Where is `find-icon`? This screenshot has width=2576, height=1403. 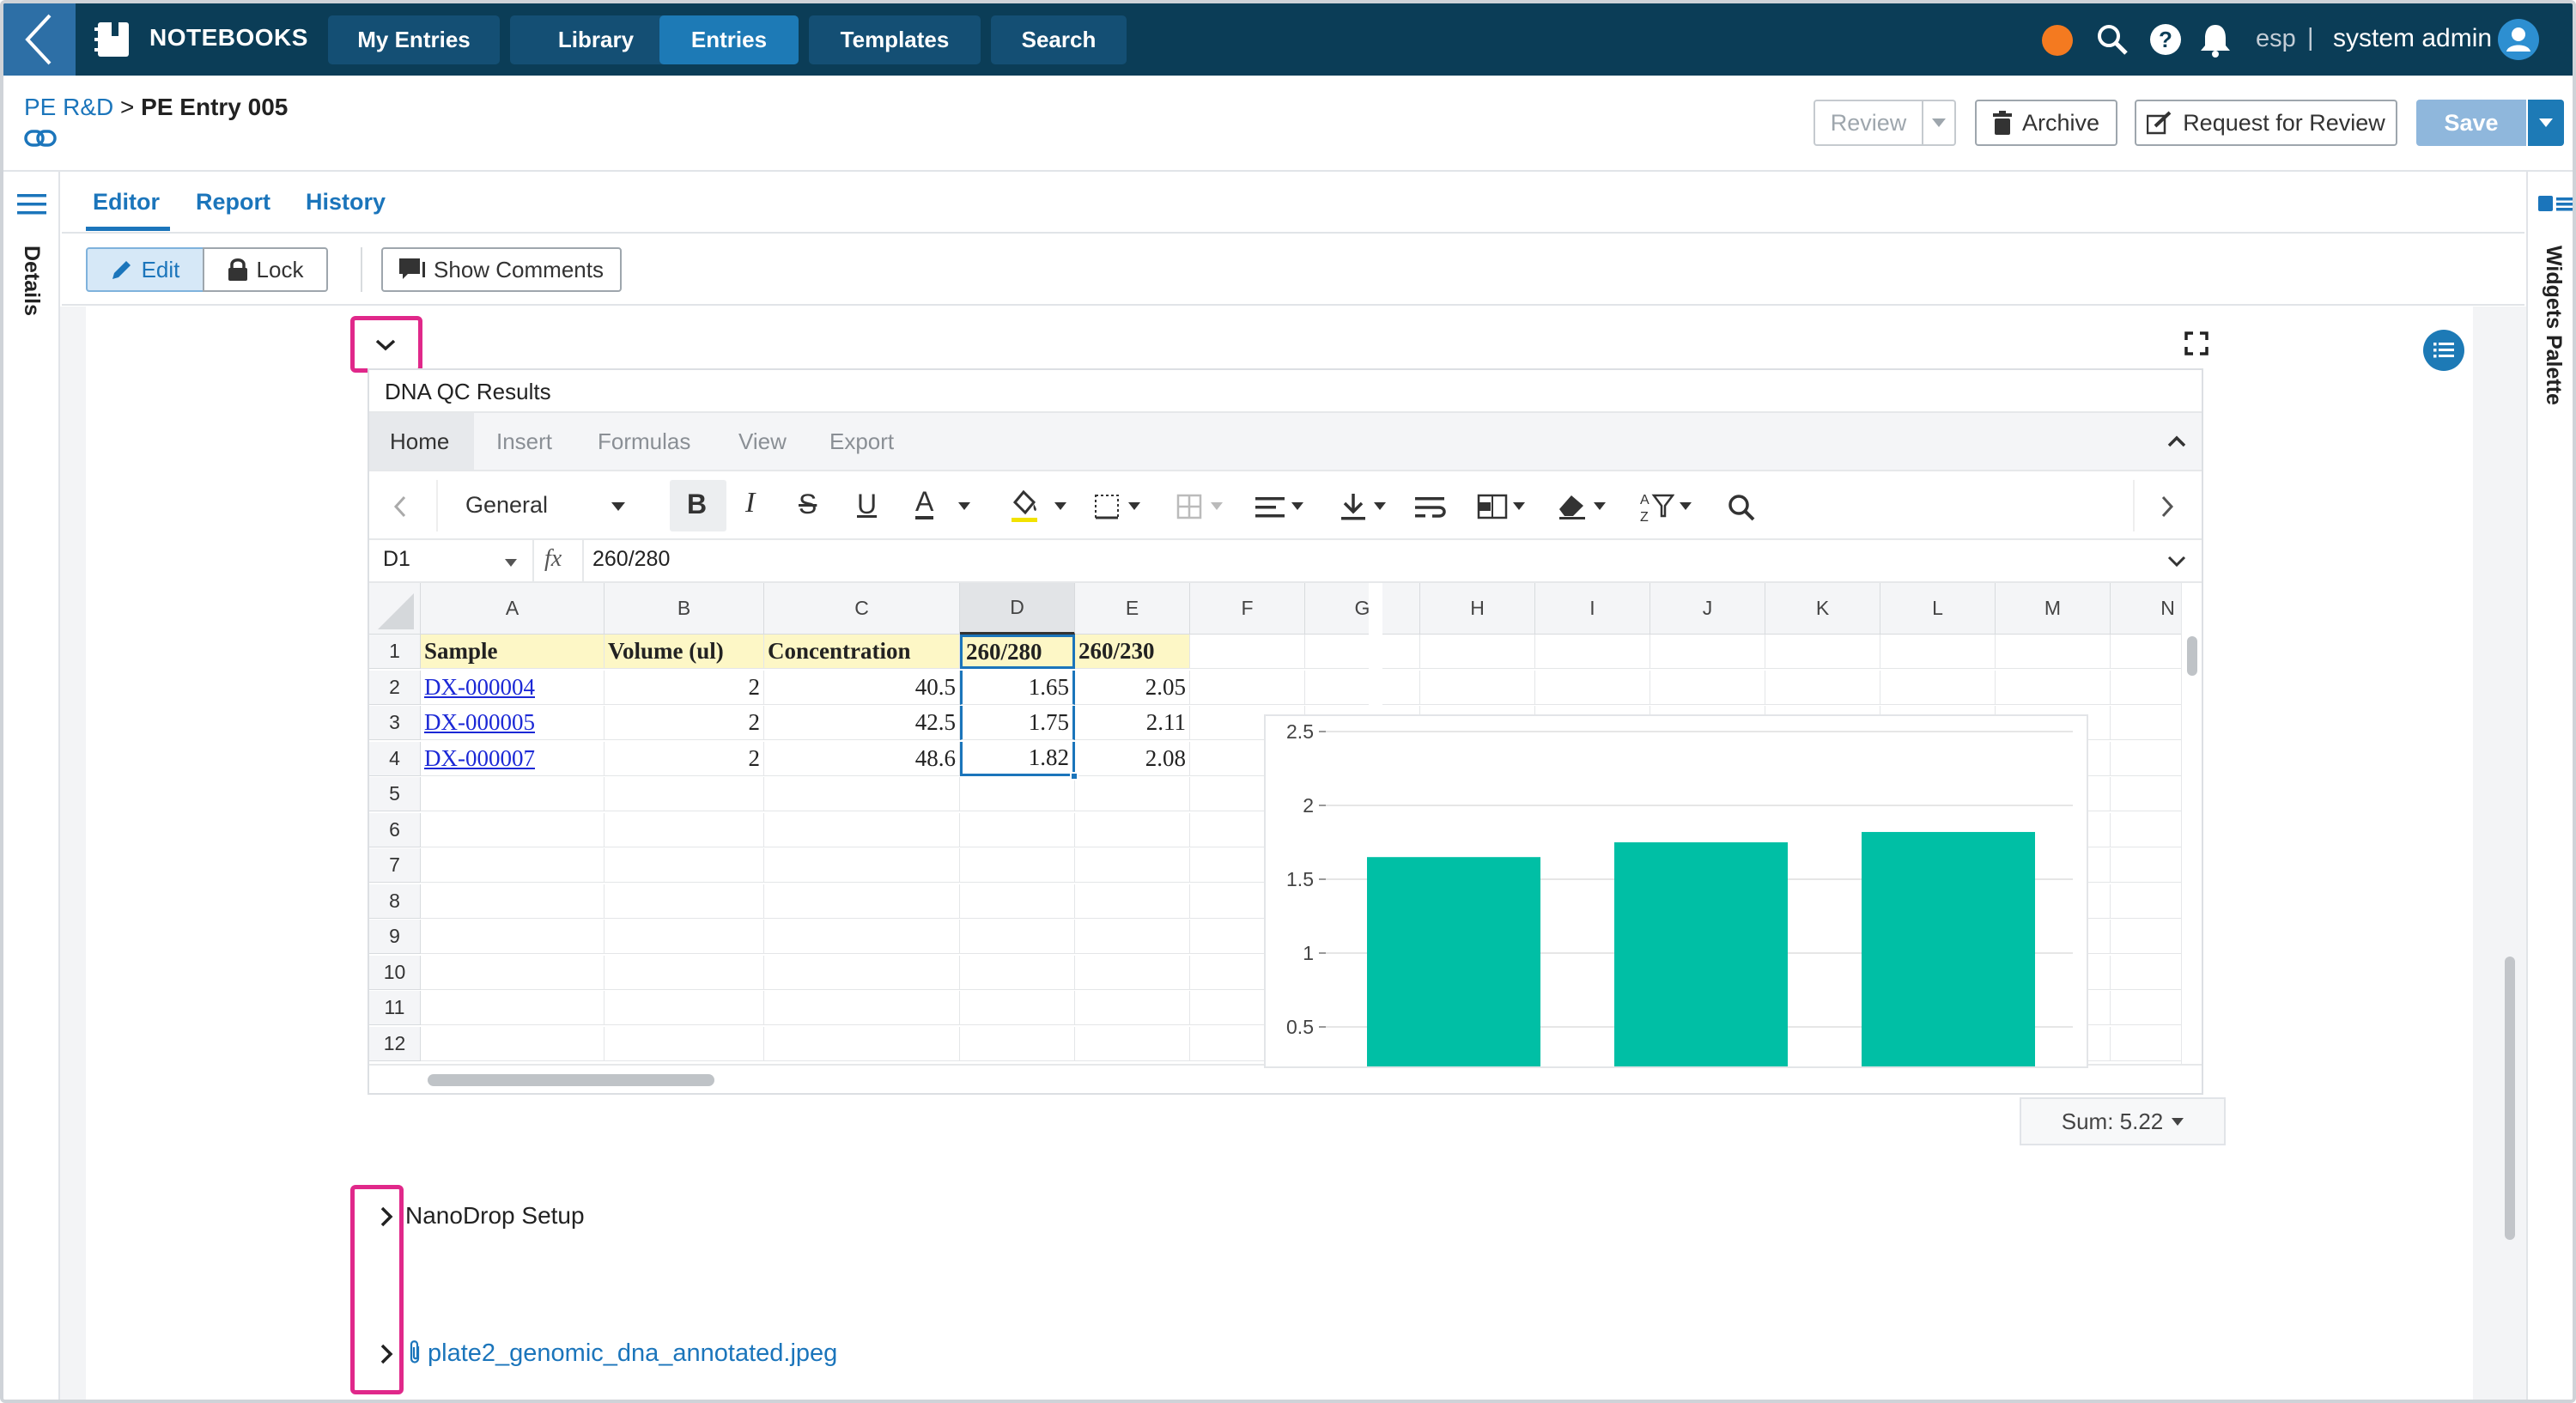 find-icon is located at coordinates (1741, 507).